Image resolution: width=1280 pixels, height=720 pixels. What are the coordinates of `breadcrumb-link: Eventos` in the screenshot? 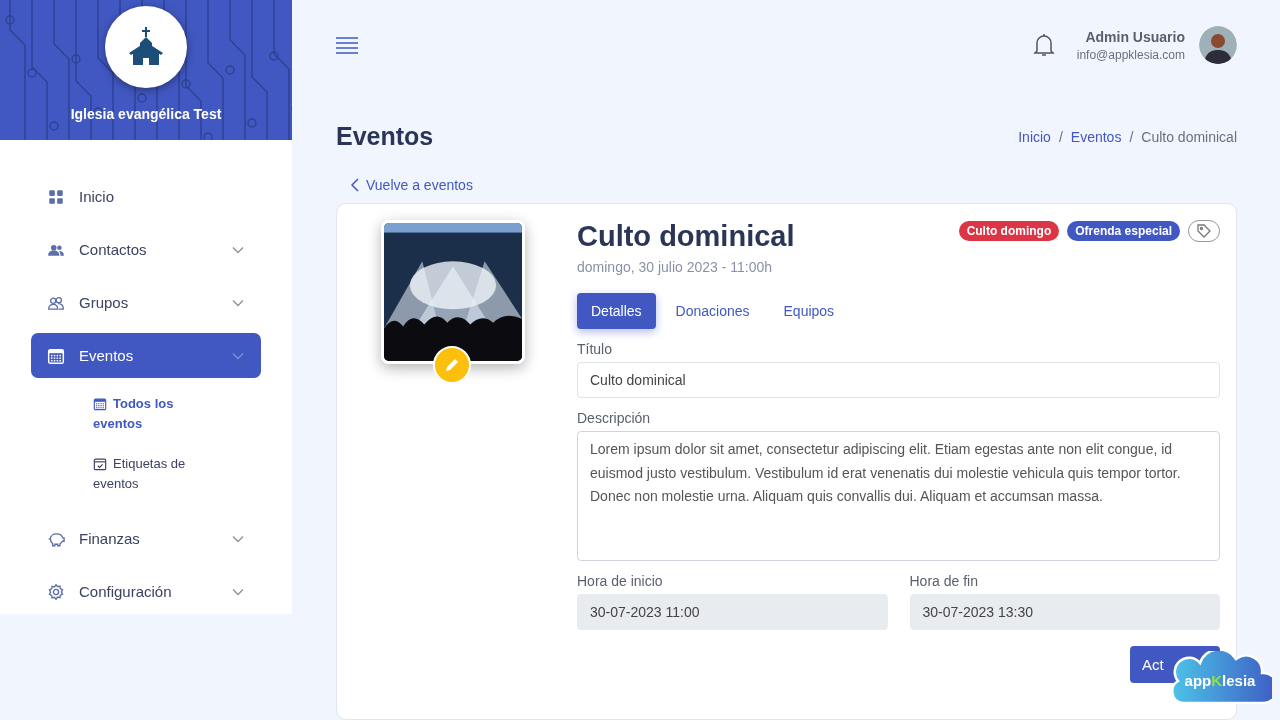 It's located at (1096, 136).